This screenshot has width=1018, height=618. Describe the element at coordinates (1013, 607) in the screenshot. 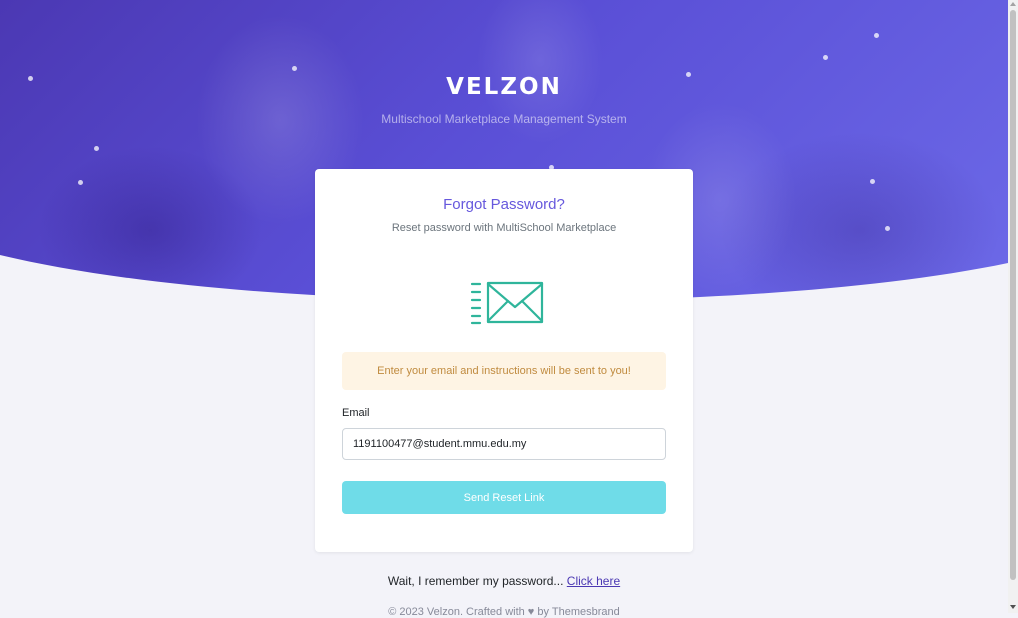

I see `scroll-down-arrow-icon` at that location.